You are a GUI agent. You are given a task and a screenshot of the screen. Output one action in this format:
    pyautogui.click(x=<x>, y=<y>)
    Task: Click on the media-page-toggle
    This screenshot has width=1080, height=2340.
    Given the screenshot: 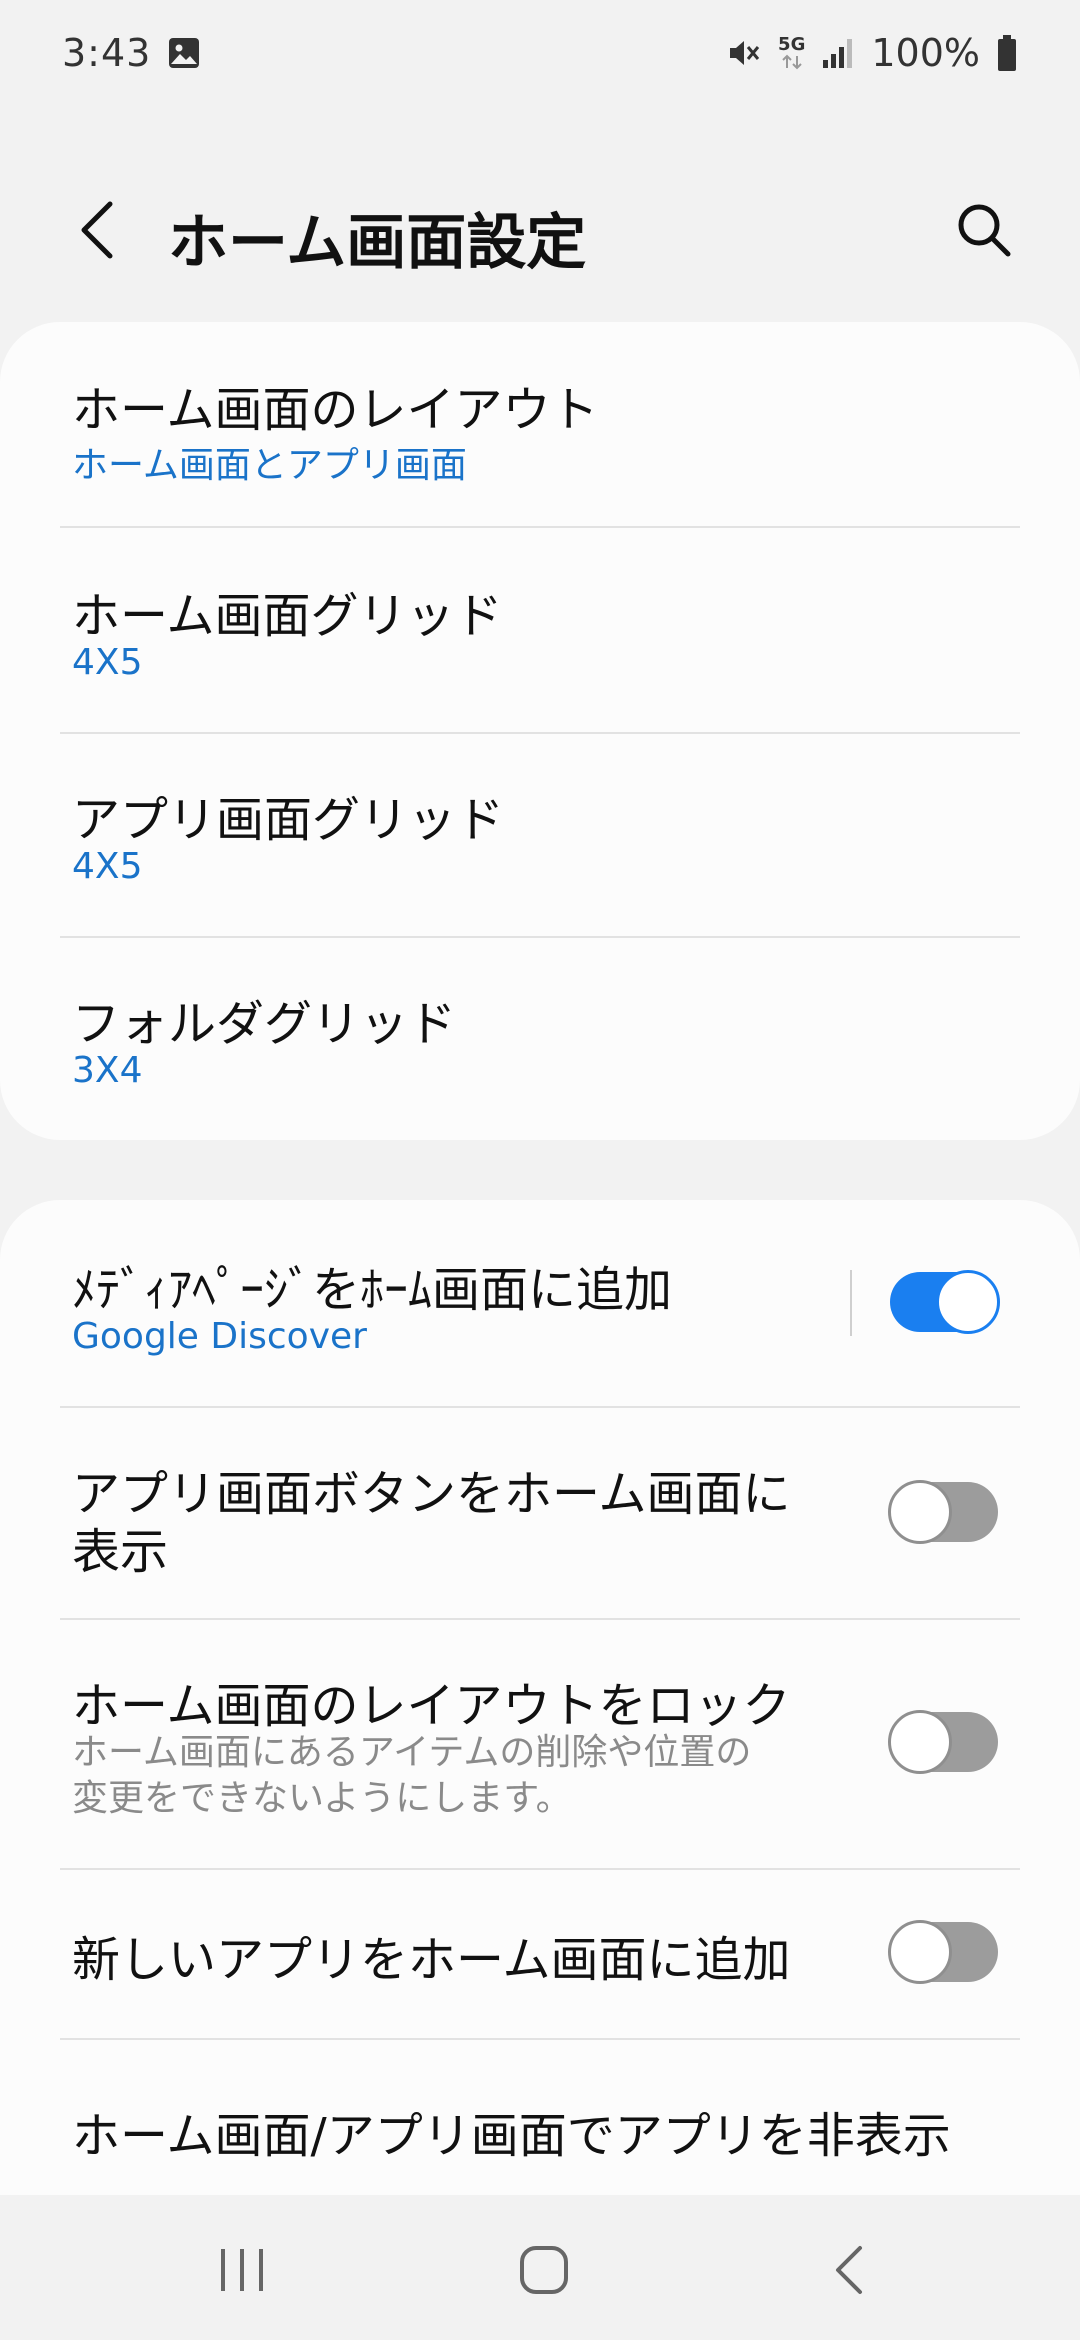 What is the action you would take?
    pyautogui.click(x=945, y=1302)
    